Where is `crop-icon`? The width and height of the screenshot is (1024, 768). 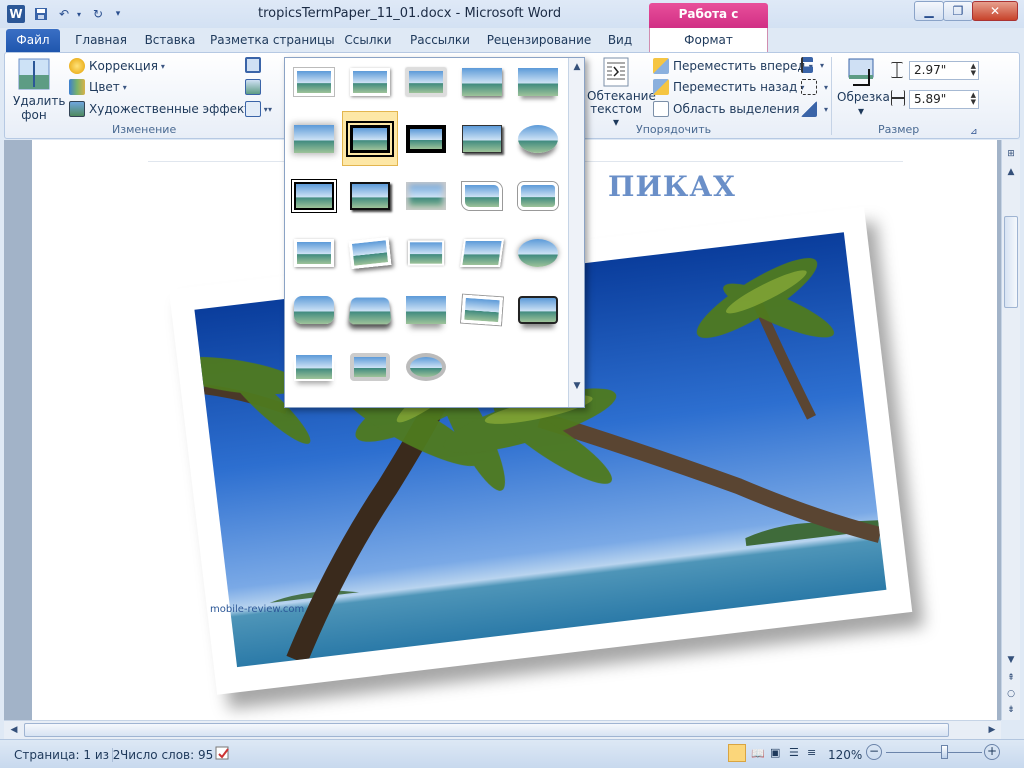
crop-icon is located at coordinates (861, 72).